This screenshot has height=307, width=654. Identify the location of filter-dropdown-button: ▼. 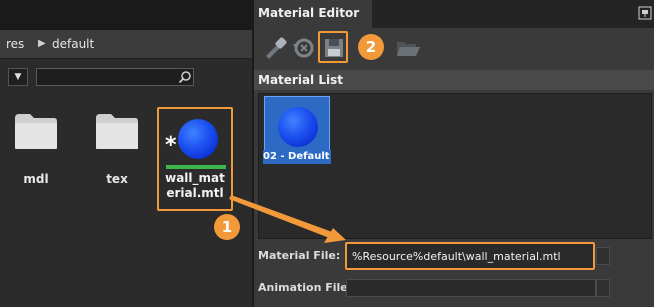
(18, 77).